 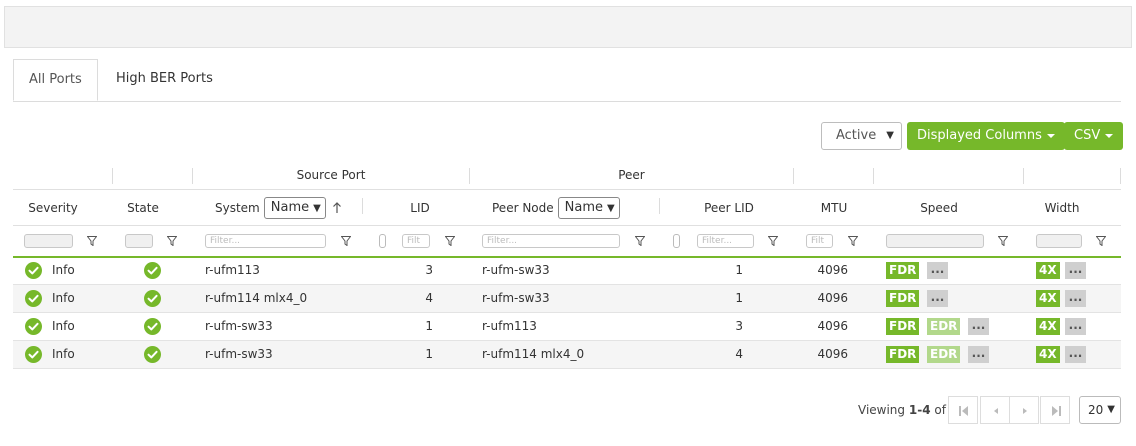 I want to click on page-size-select: 20 ▼, so click(x=1100, y=410).